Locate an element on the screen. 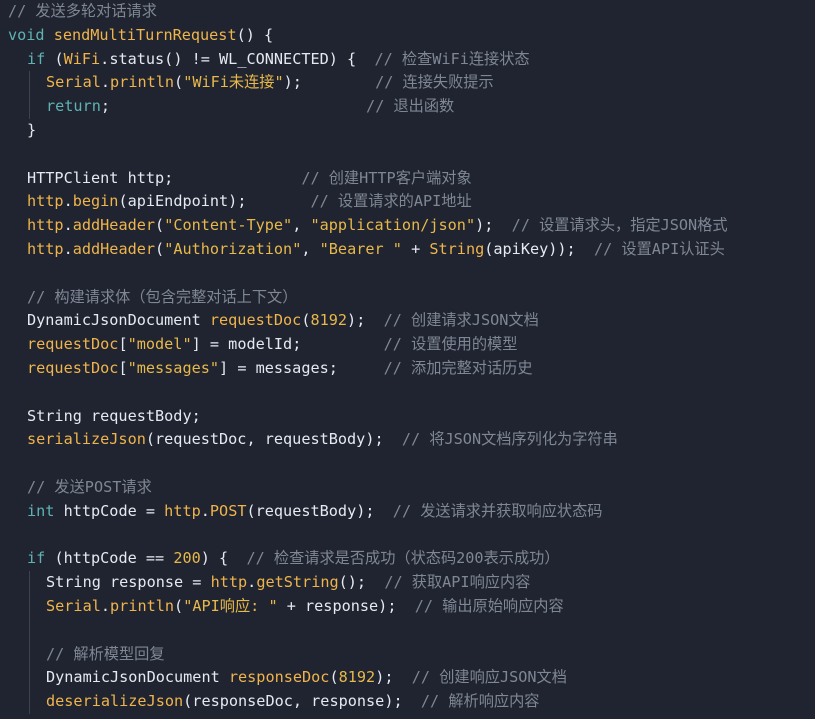  code-line: } is located at coordinates (407, 131).